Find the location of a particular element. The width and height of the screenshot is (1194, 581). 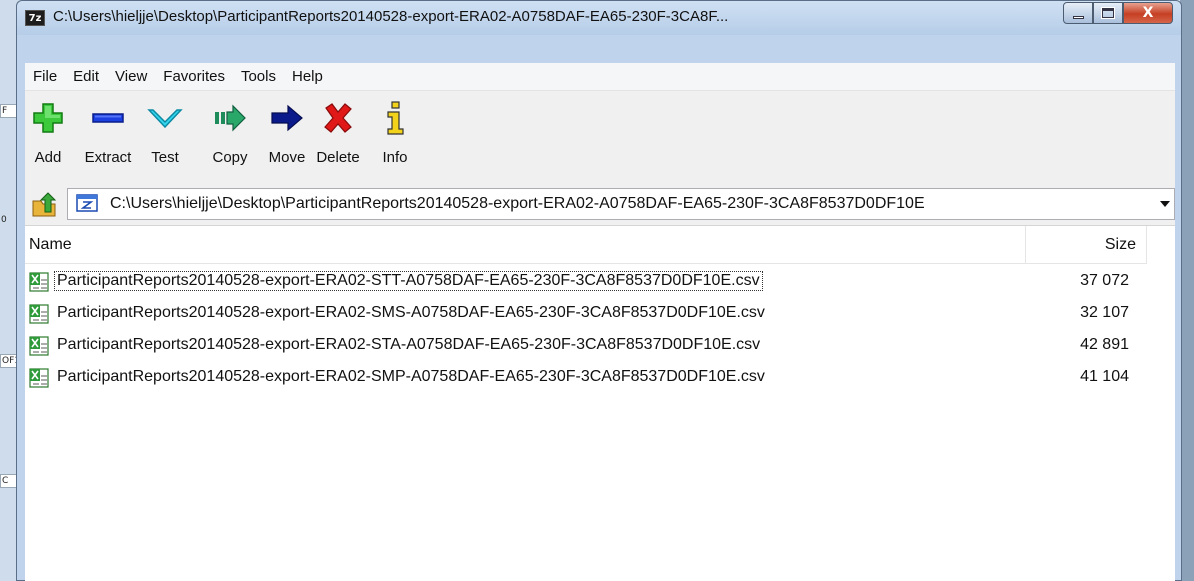

menu-edit: Edit is located at coordinates (86, 76).